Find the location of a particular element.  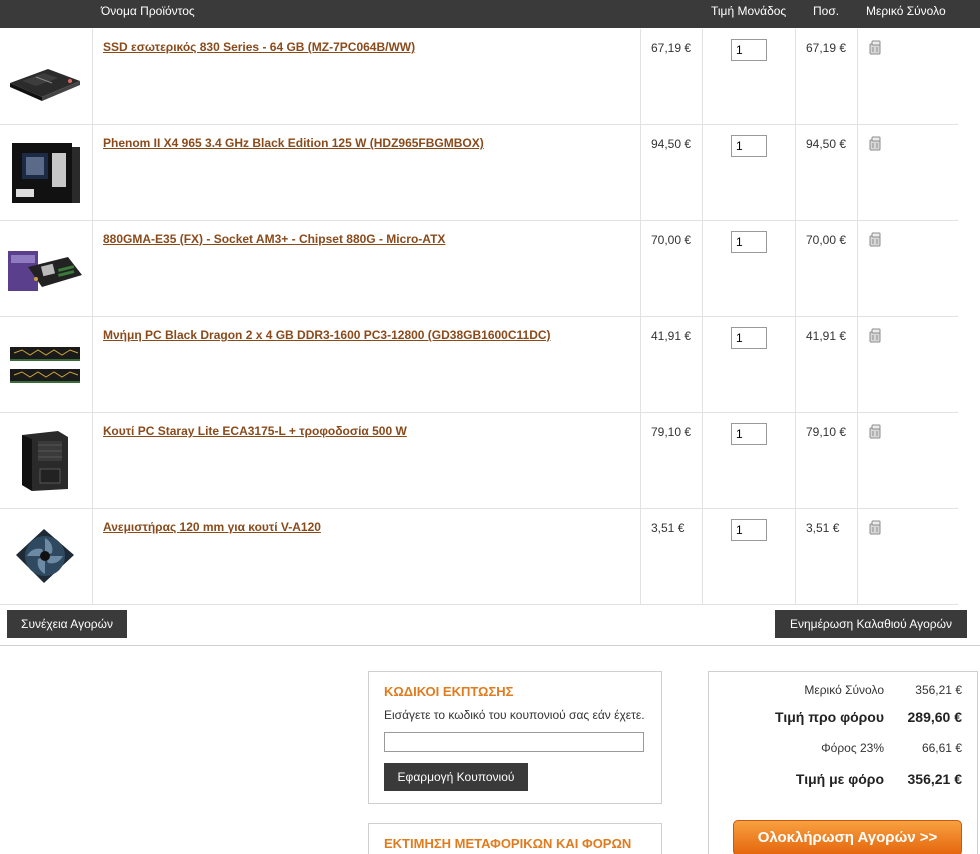

cpu-box-image is located at coordinates (45, 172).